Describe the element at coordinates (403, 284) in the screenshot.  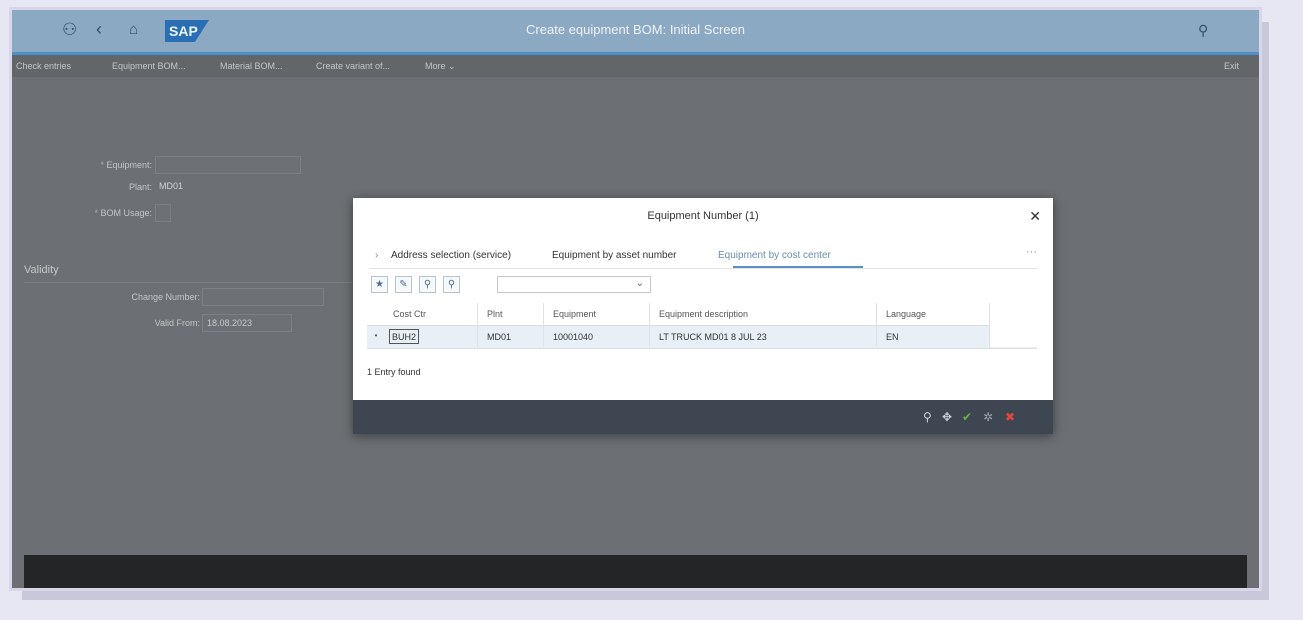
I see `edit-icon: ✎` at that location.